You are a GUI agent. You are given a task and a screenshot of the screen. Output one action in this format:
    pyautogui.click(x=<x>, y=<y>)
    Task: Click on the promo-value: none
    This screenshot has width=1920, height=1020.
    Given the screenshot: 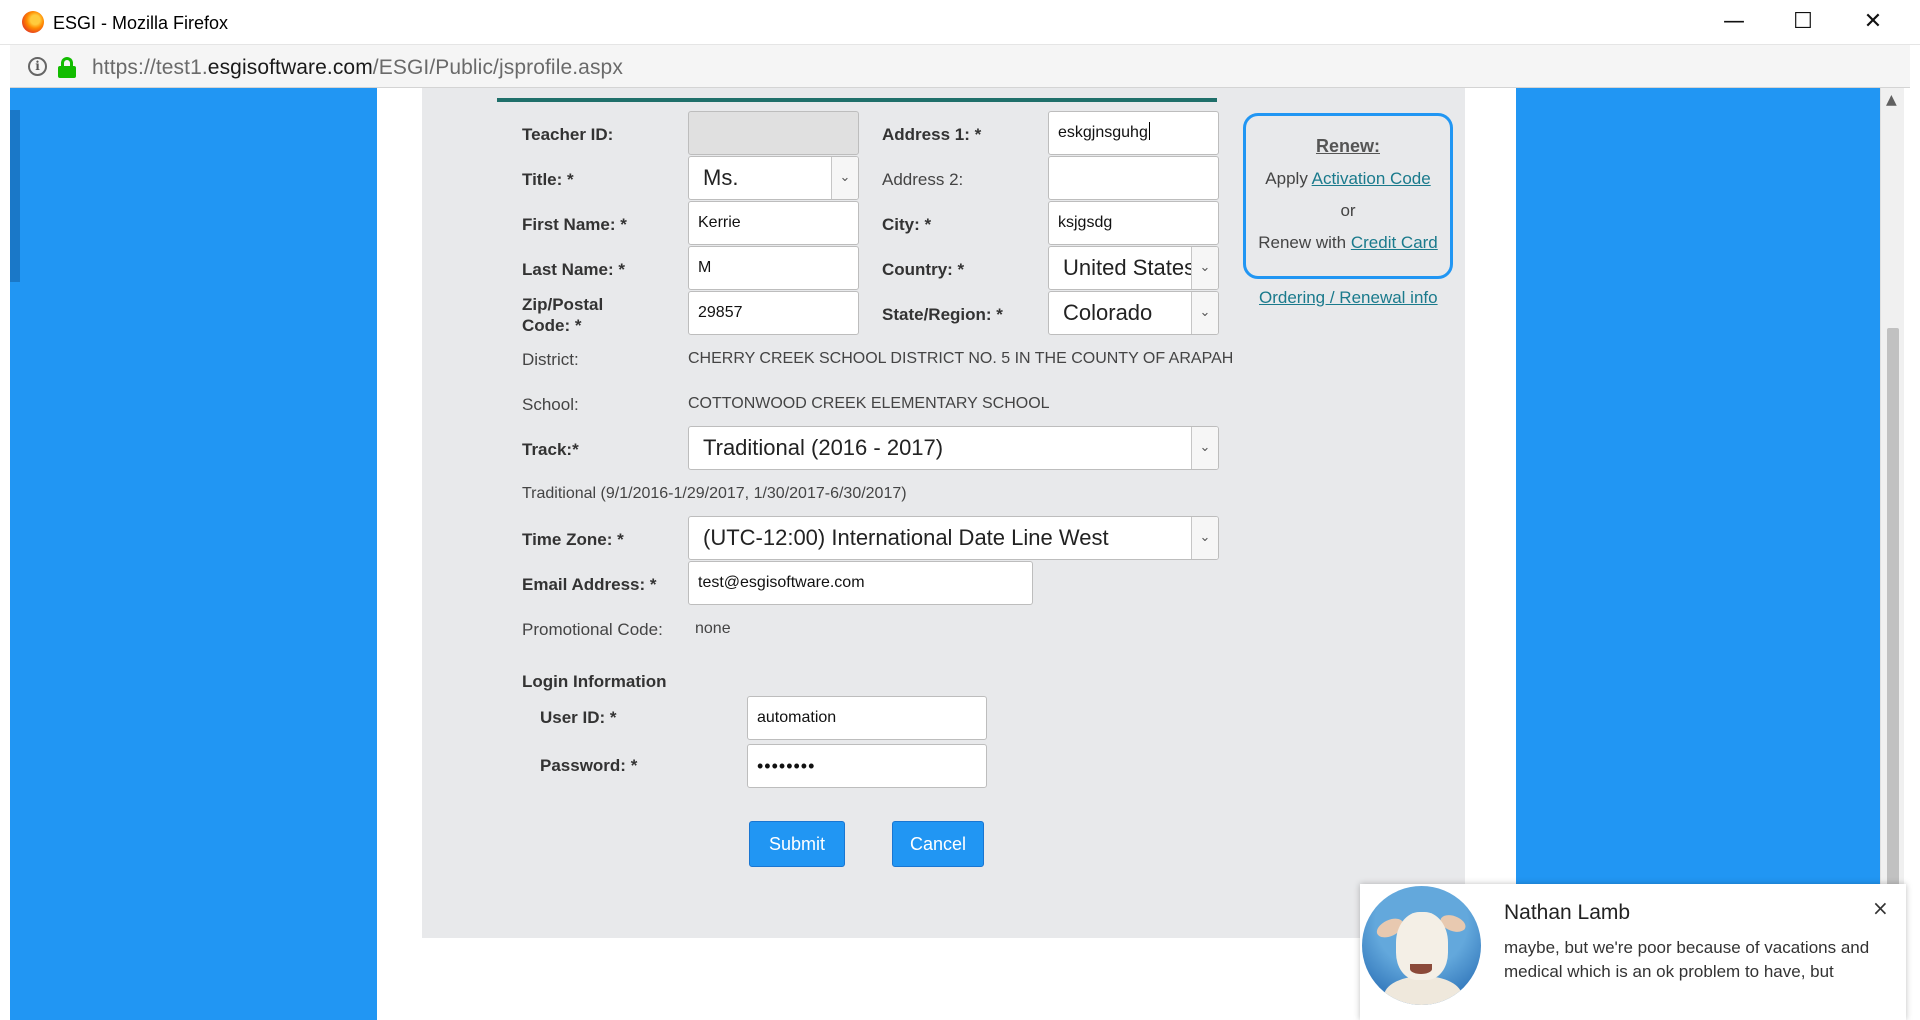 What is the action you would take?
    pyautogui.click(x=713, y=628)
    